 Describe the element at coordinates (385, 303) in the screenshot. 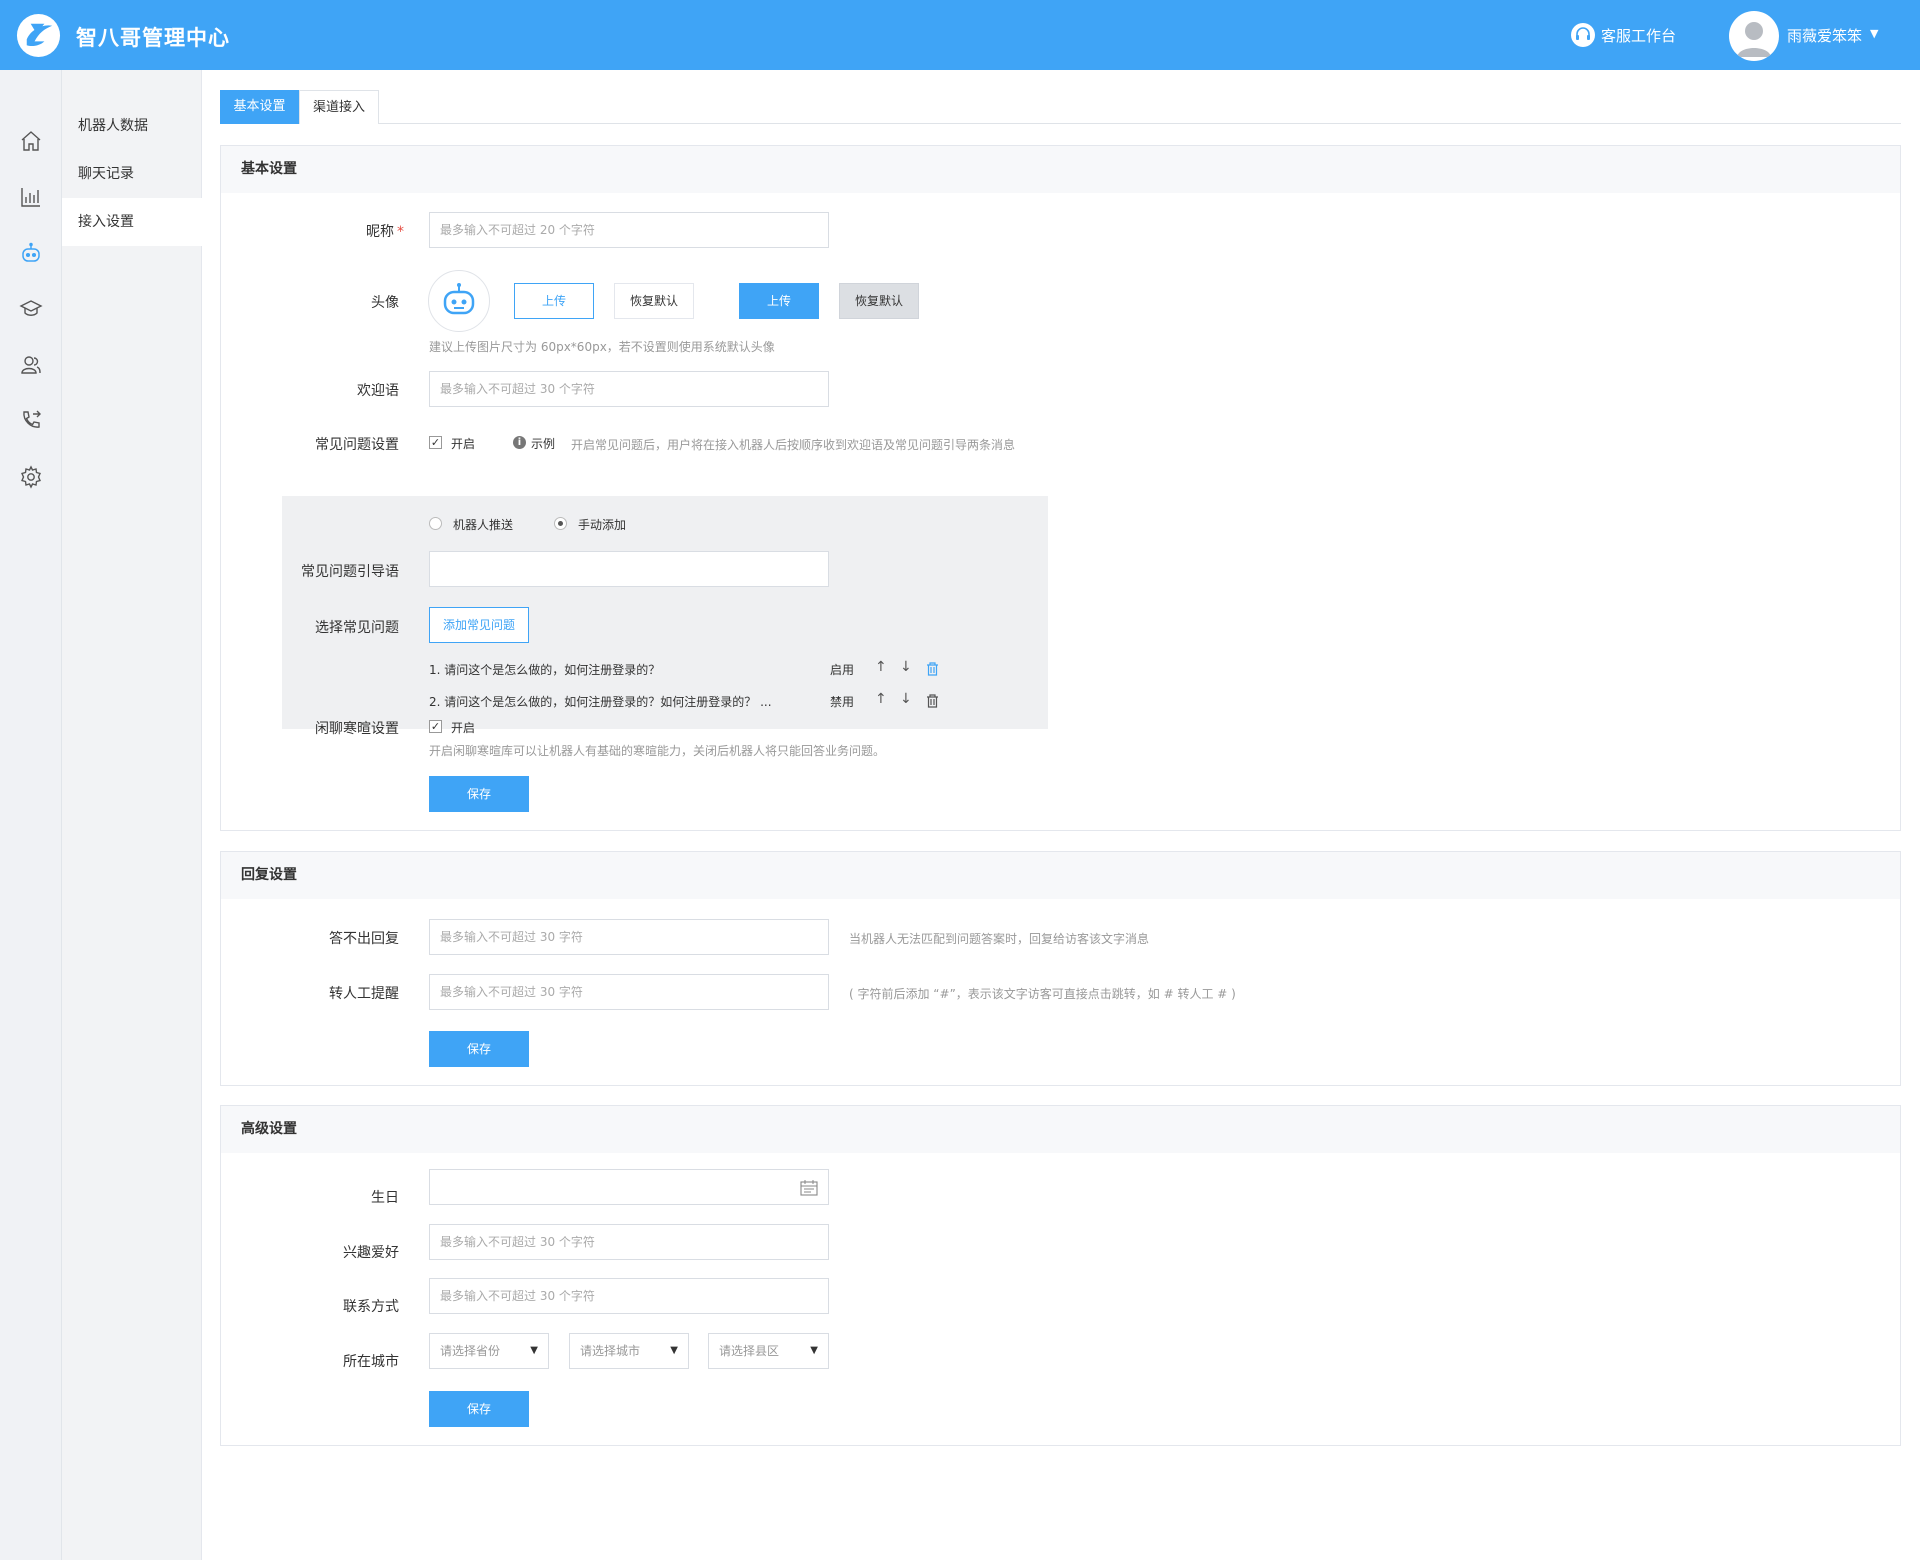

I see `avatar-label: 头像` at that location.